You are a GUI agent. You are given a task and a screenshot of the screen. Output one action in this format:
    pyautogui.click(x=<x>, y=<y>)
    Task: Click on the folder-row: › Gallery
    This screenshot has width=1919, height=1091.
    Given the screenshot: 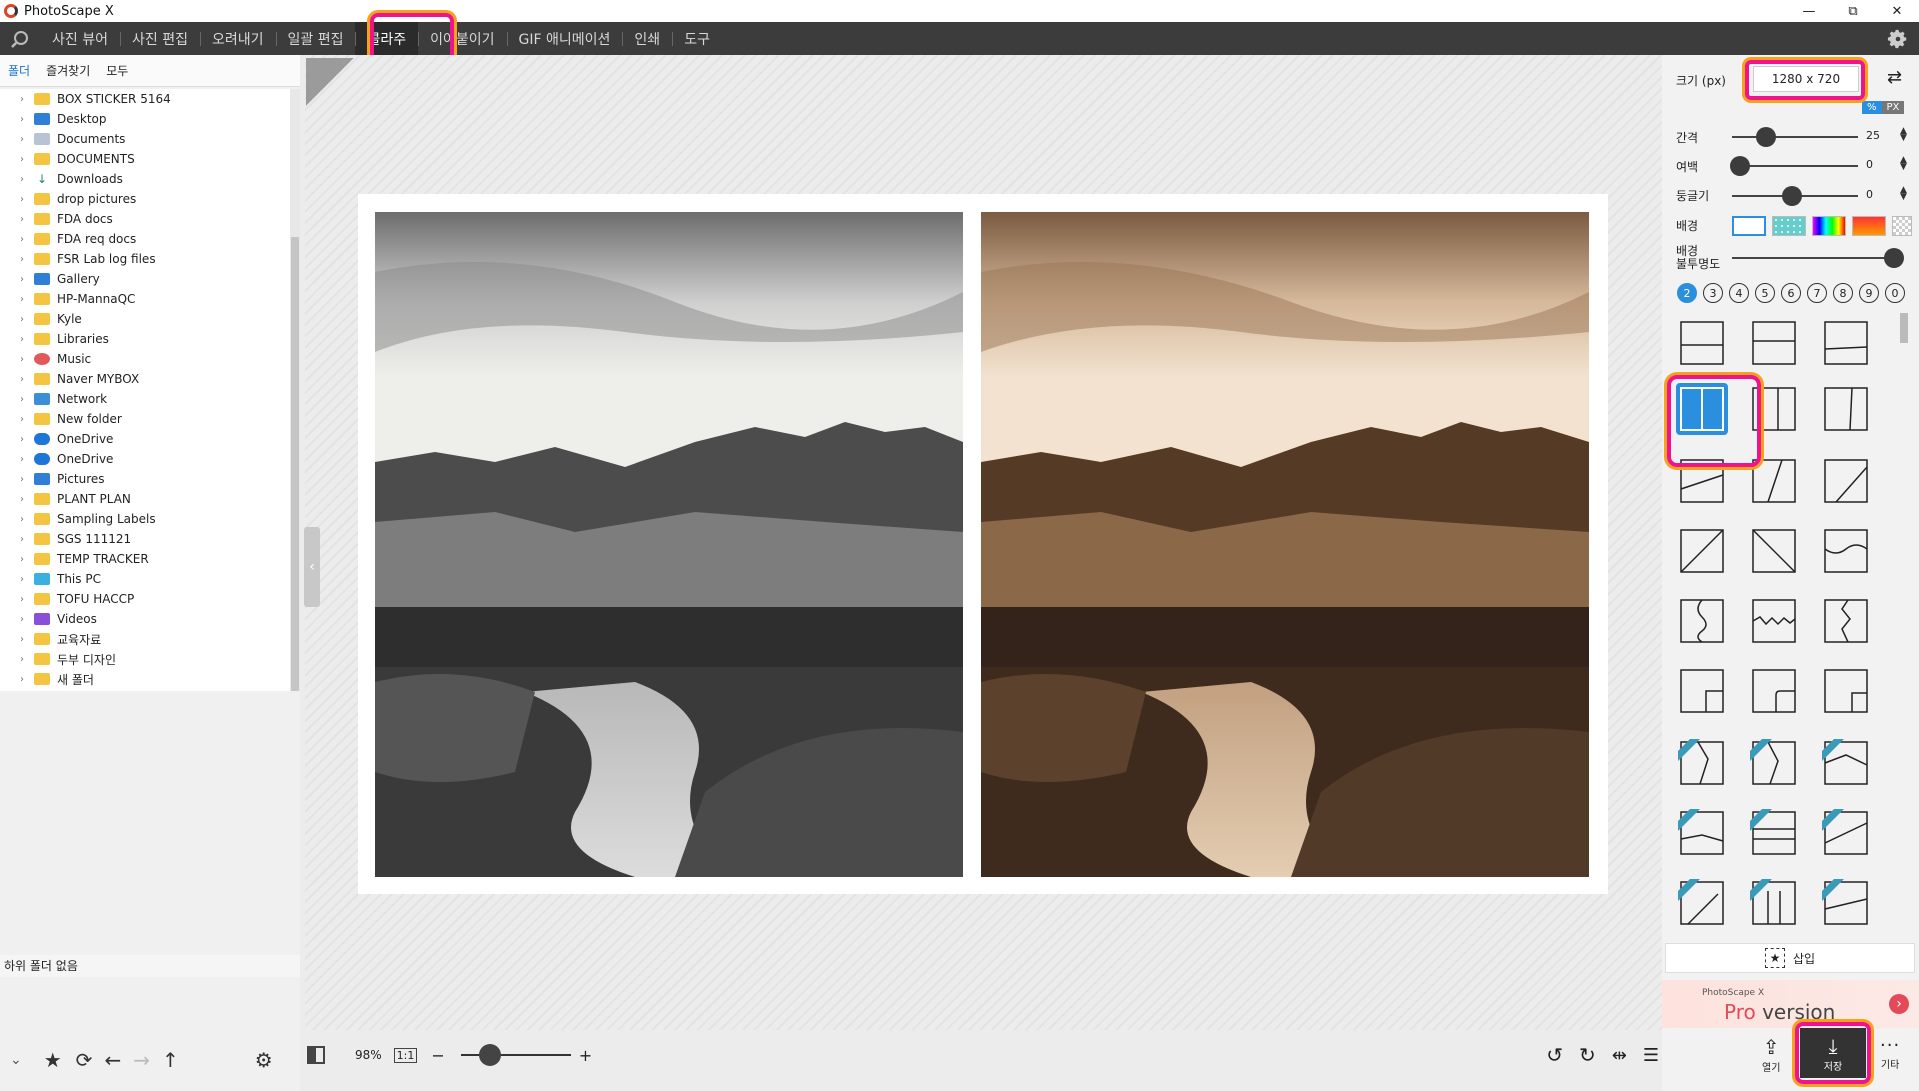 What is the action you would take?
    pyautogui.click(x=145, y=279)
    